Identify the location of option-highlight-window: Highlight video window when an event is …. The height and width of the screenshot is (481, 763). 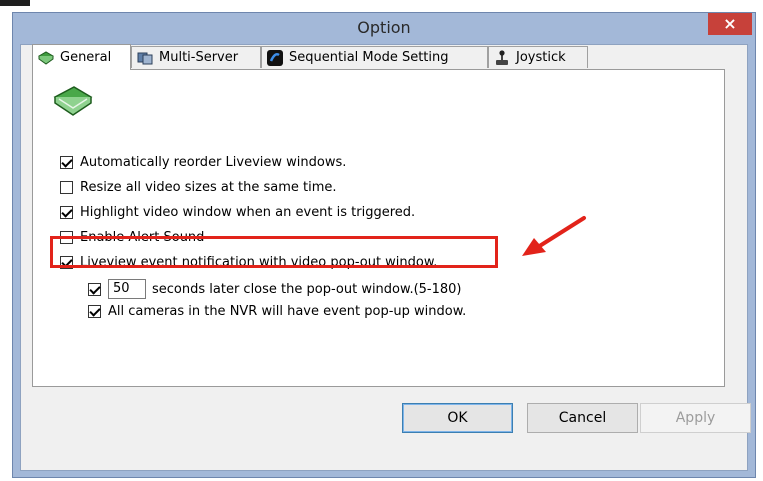
(237, 212).